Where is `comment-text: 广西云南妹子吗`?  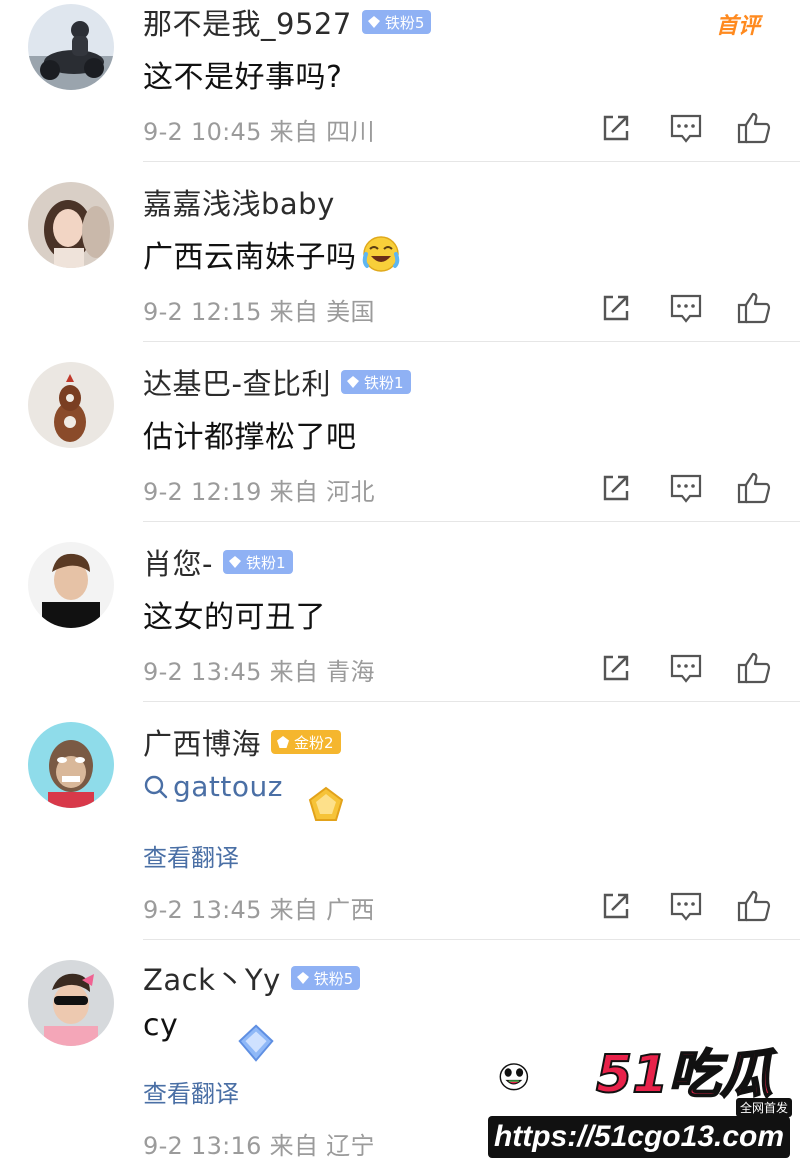 comment-text: 广西云南妹子吗 is located at coordinates (272, 254).